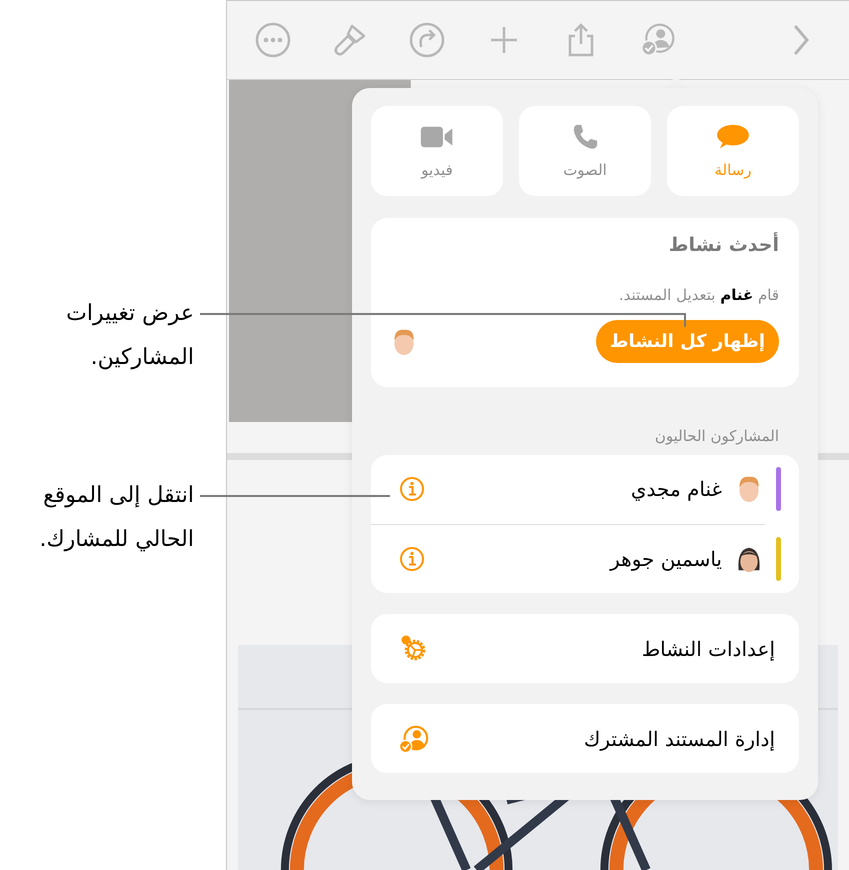 This screenshot has height=870, width=849. I want to click on section-heading: المشاركون الحاليون, so click(717, 437).